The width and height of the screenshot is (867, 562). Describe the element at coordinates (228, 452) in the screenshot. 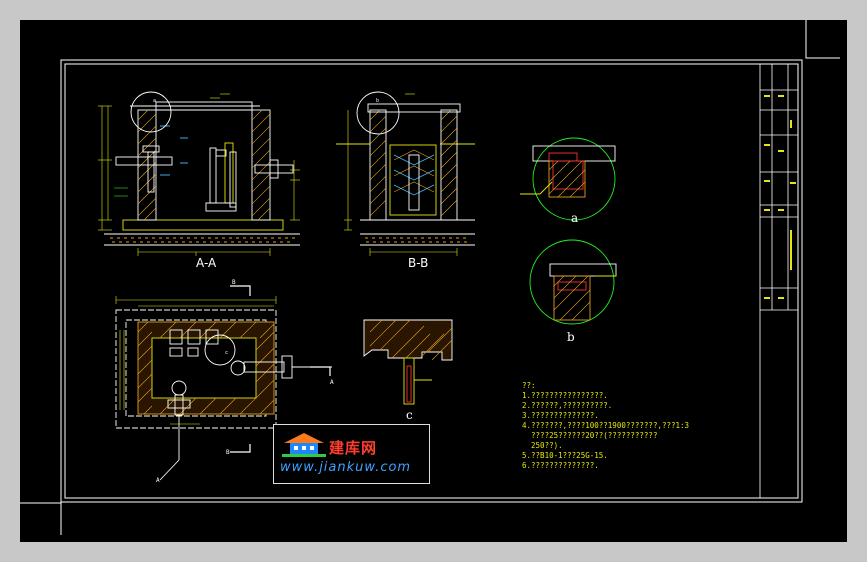

I see `cut-b-bottom: B` at that location.